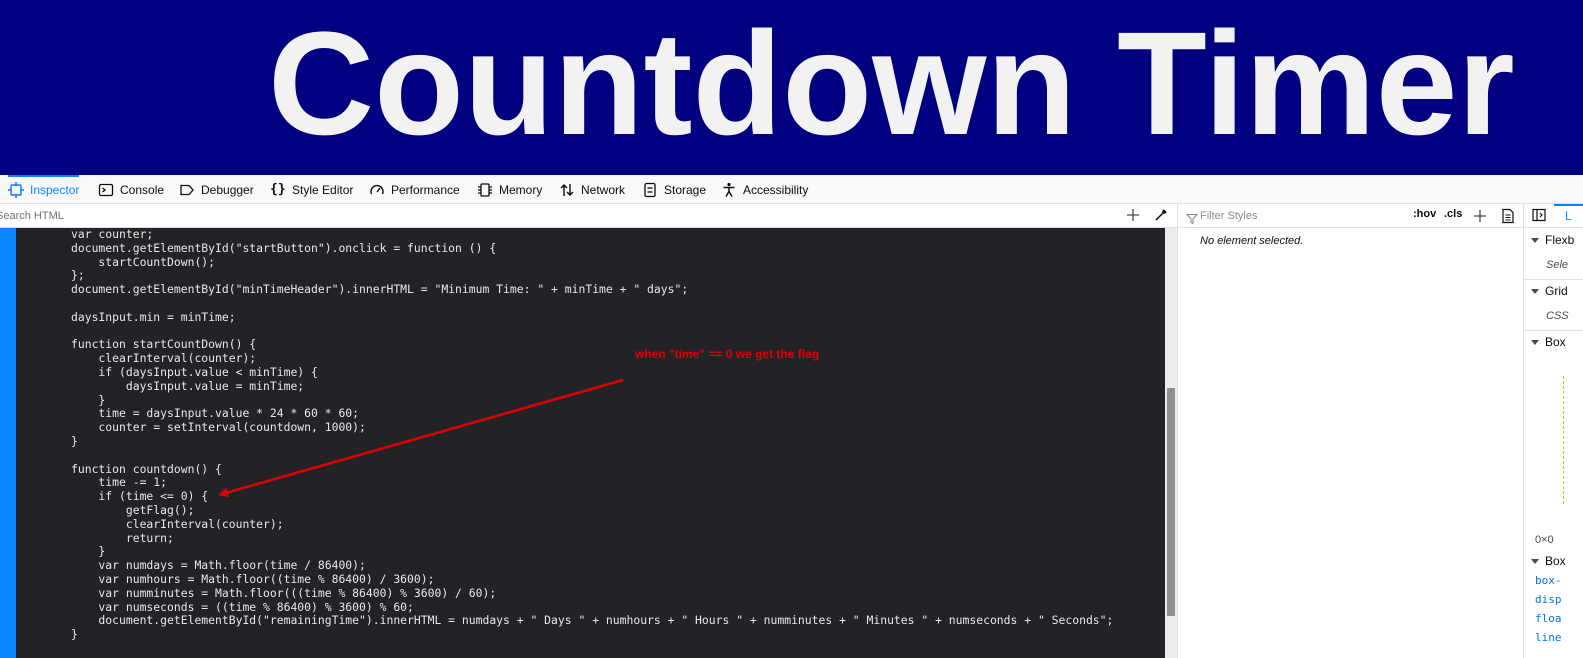  I want to click on markup-search-bar, so click(588, 216).